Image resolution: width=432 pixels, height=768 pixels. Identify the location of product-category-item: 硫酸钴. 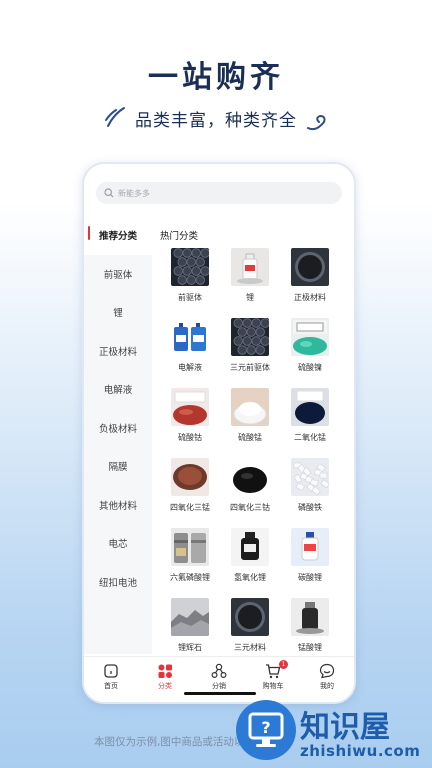
(190, 423).